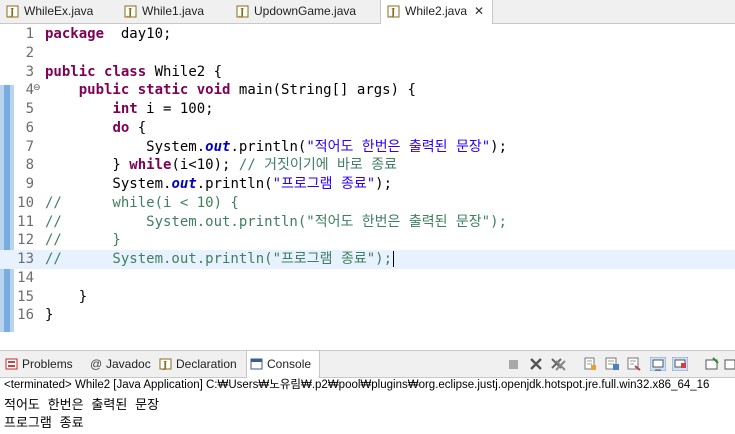 This screenshot has height=434, width=735. I want to click on code-text: System.out.println("적어도 한번은 출력된 문장");, so click(276, 147).